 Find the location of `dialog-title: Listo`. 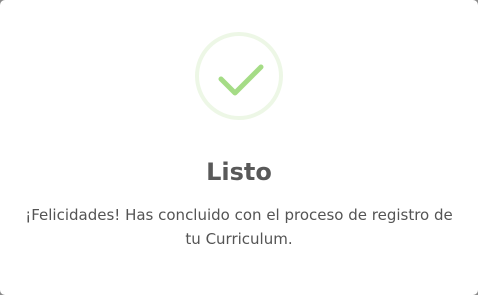

dialog-title: Listo is located at coordinates (239, 172).